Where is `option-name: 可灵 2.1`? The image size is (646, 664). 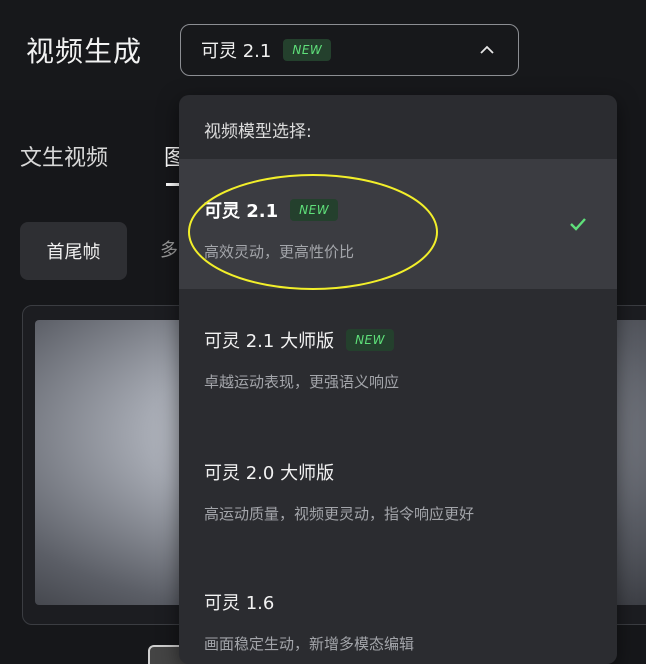 option-name: 可灵 2.1 is located at coordinates (241, 211).